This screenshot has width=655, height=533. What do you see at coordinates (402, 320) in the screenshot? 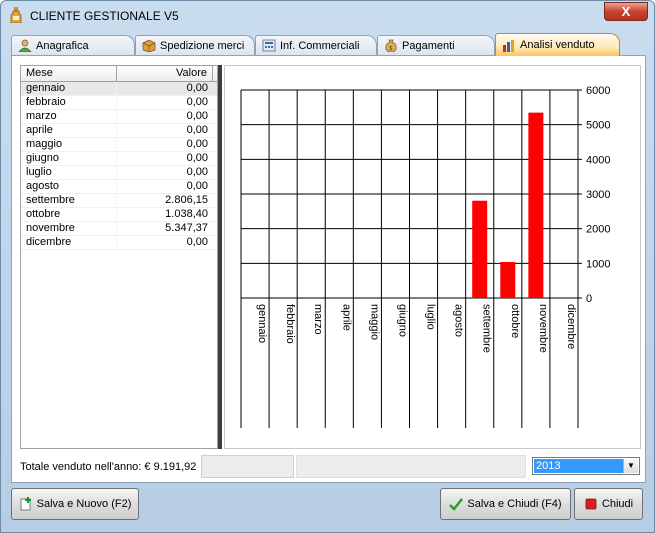
I see `x-tick-label: giugno` at bounding box center [402, 320].